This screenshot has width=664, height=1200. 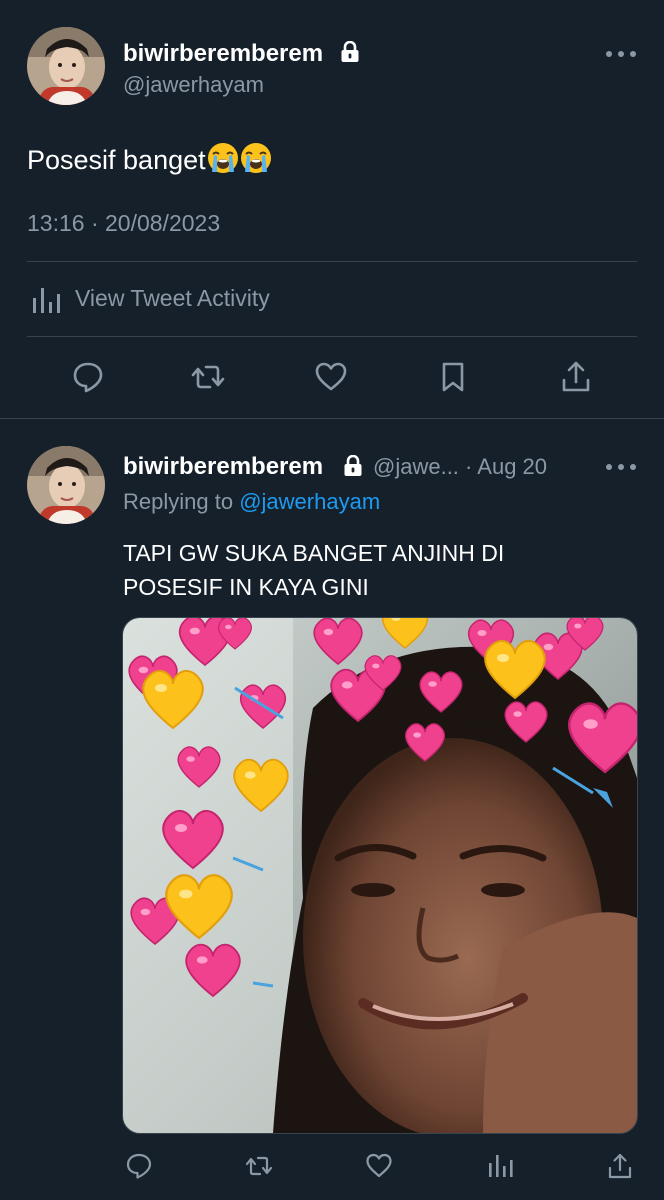 I want to click on activity-label: View Tweet Activity, so click(x=172, y=298).